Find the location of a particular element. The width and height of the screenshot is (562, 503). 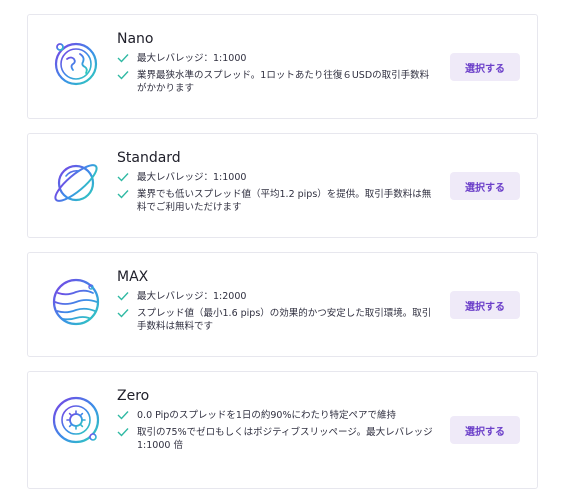

feature-item: 最大レバレッジ：1:2000 is located at coordinates (277, 296).